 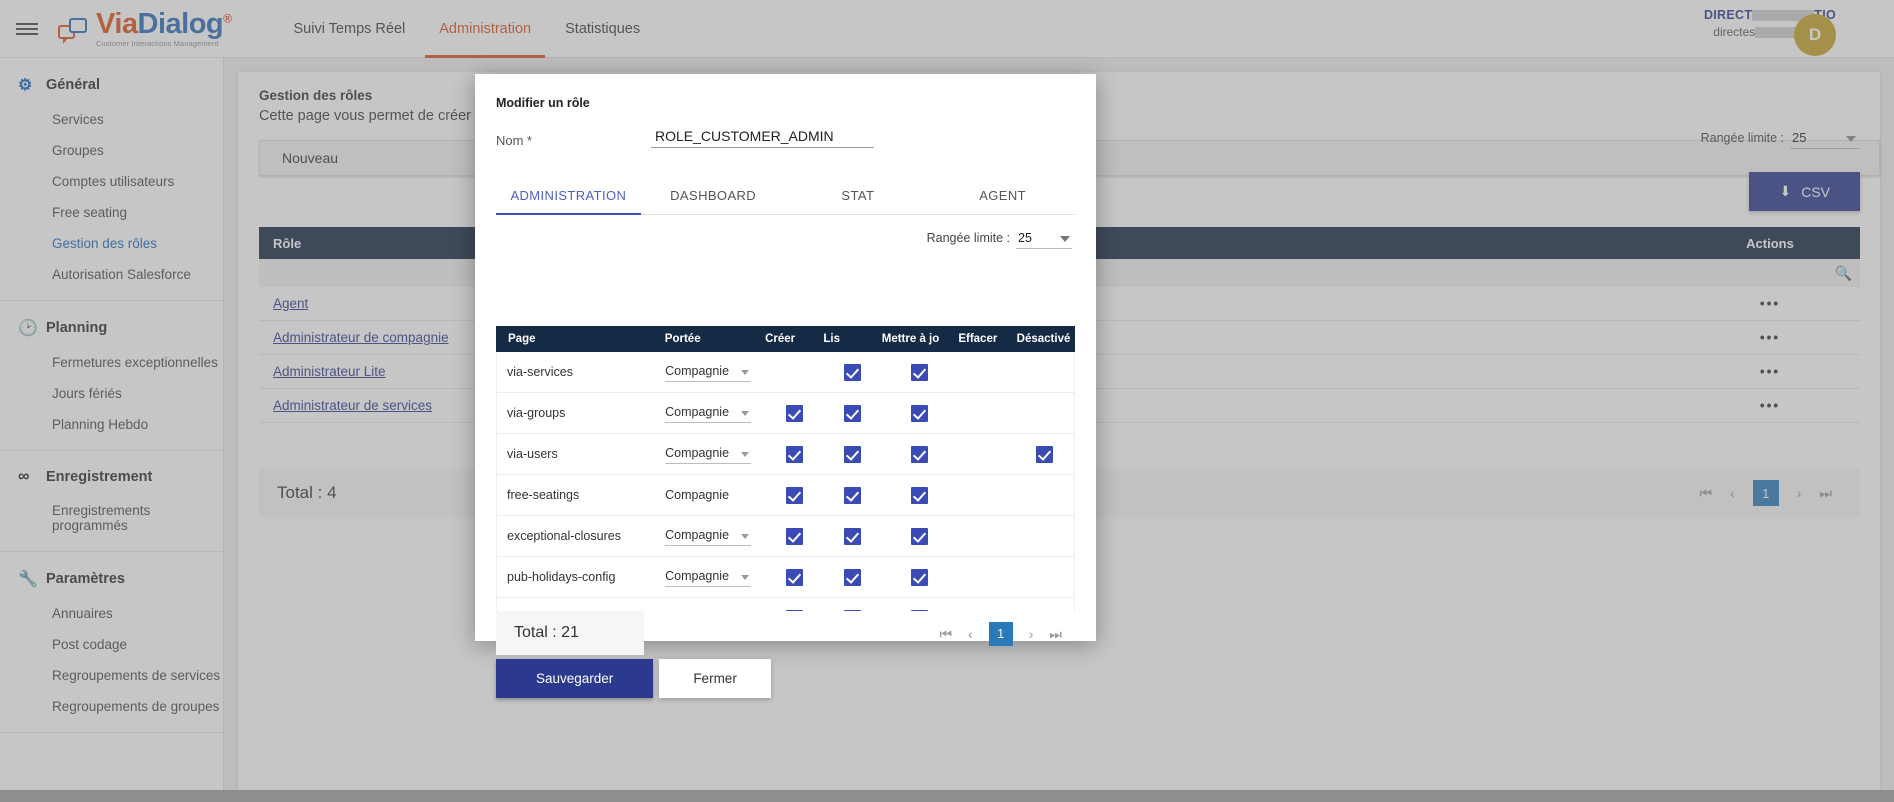 What do you see at coordinates (561, 577) in the screenshot?
I see `page-name: pub-holidays-config` at bounding box center [561, 577].